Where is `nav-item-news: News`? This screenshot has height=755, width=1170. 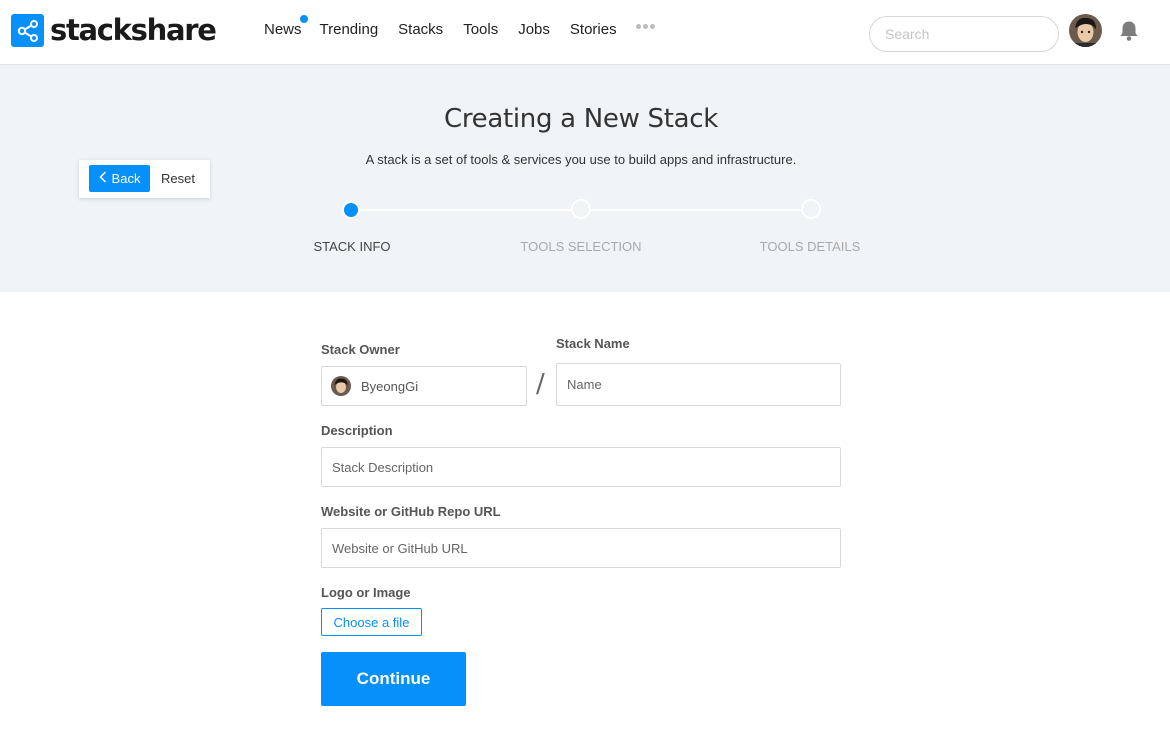 nav-item-news: News is located at coordinates (286, 27).